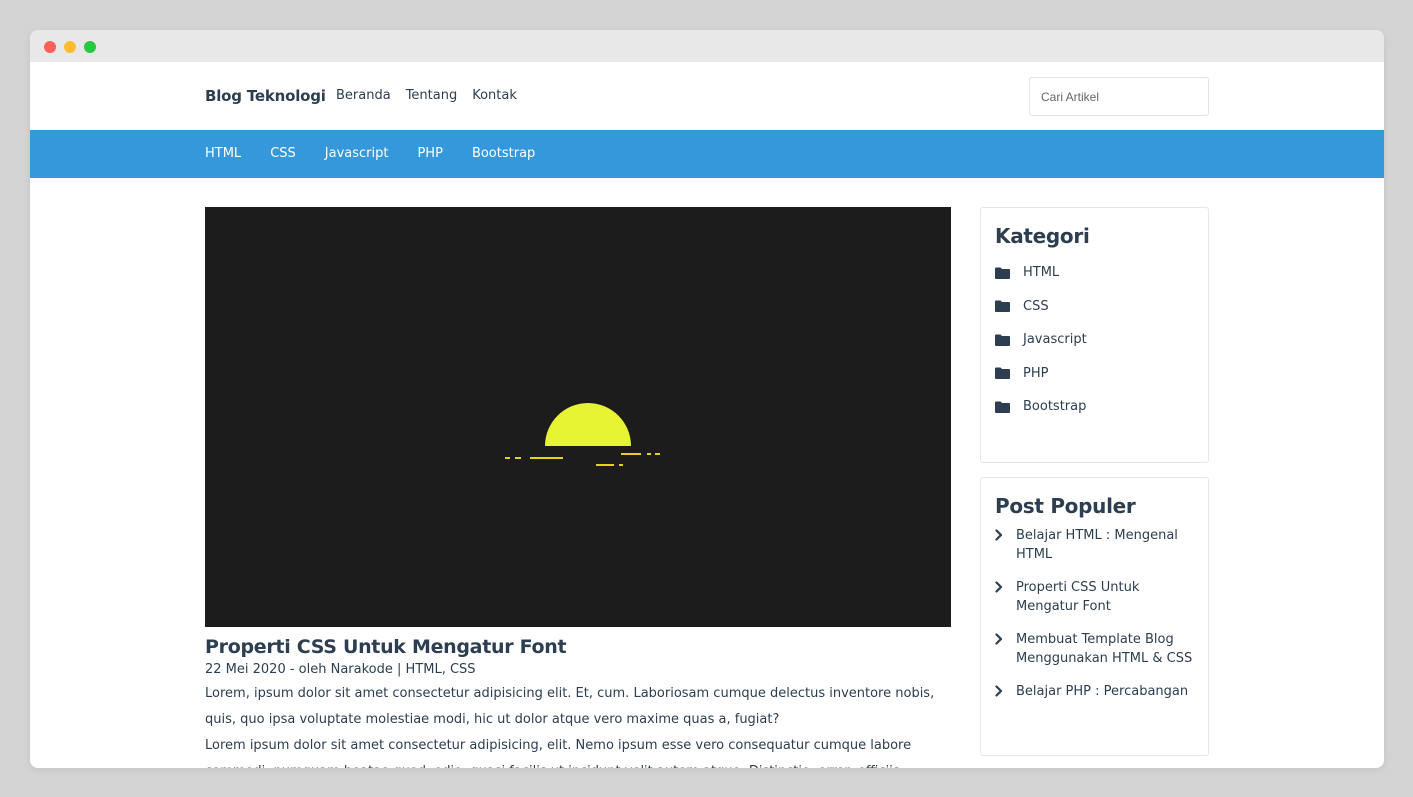  I want to click on category-navbar: HTML CSS Javascript PHP Bootstrap, so click(707, 154).